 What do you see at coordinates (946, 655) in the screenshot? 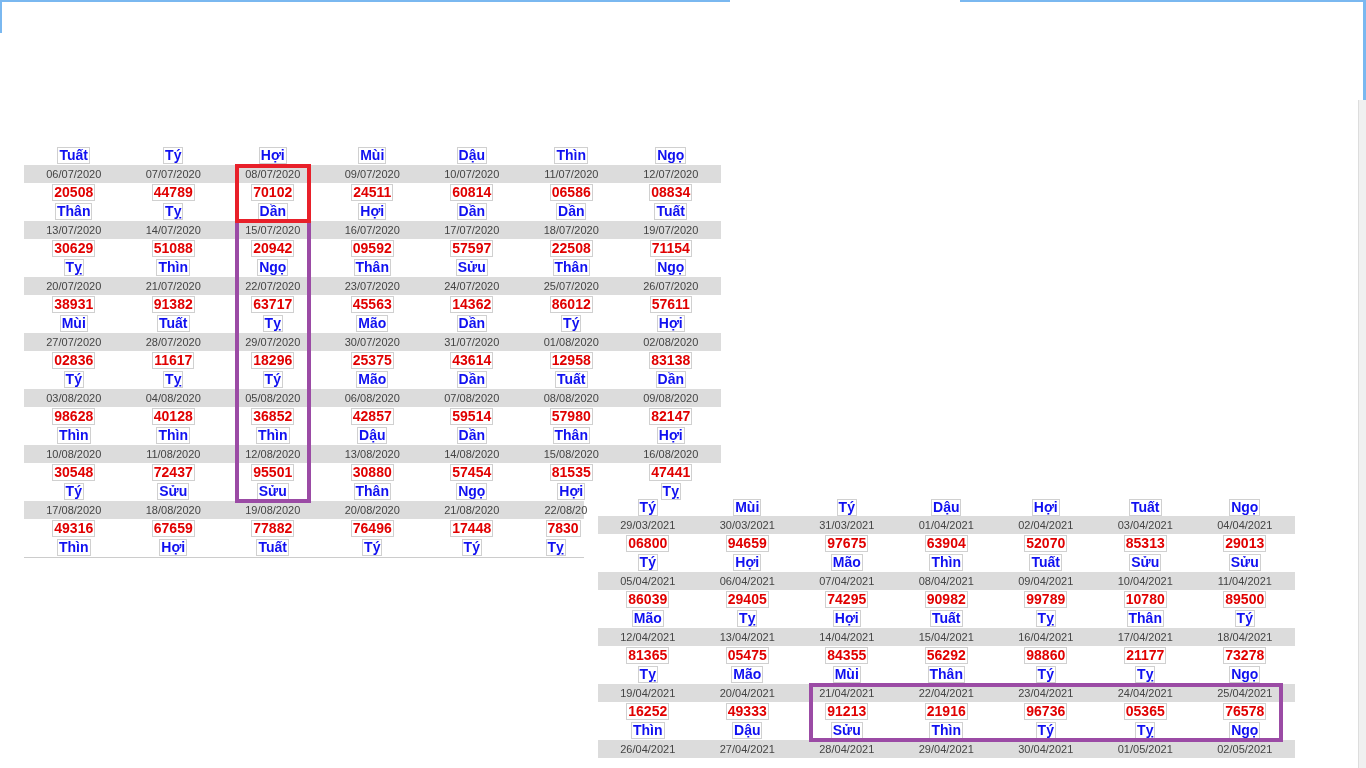
I see `lottery-number: 56292` at bounding box center [946, 655].